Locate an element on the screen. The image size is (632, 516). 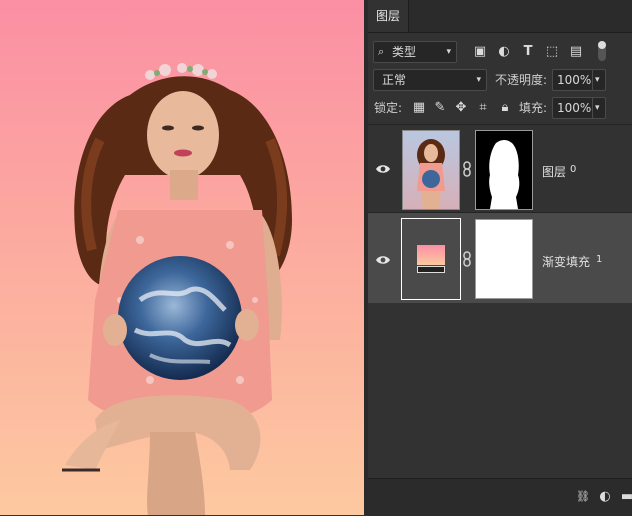
blend-mode-value: 正常 is located at coordinates (394, 80).